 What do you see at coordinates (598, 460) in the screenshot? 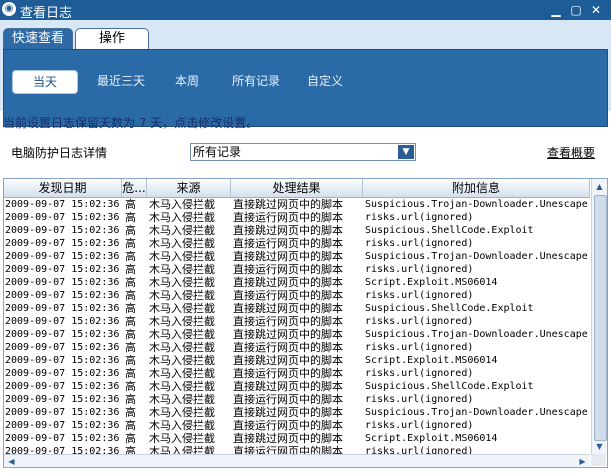
I see `scroll-corner` at bounding box center [598, 460].